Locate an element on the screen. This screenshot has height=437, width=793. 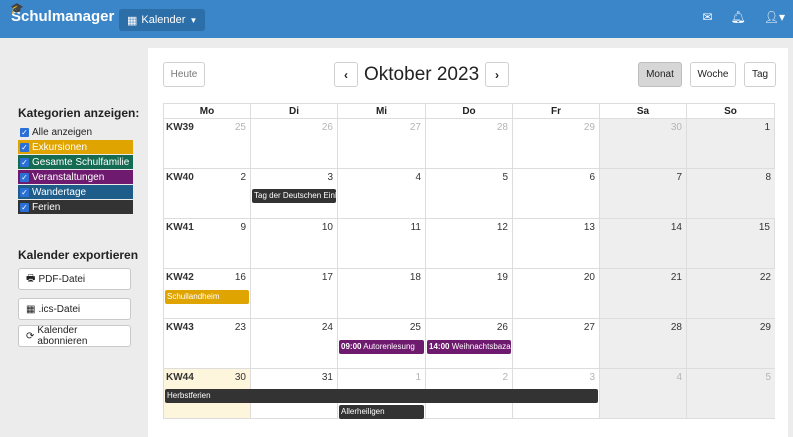
day-cell: KW40 2 is located at coordinates (206, 193).